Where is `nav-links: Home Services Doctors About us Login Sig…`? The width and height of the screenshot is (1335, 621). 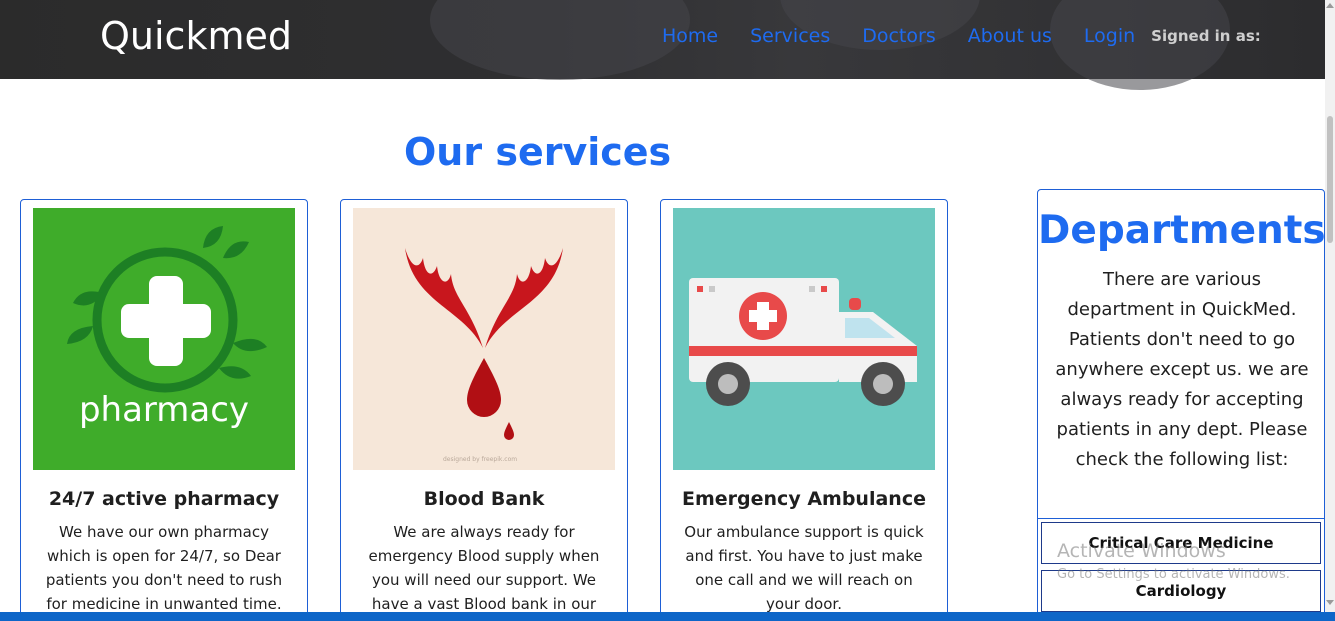
nav-links: Home Services Doctors About us Login Sig… is located at coordinates (961, 36).